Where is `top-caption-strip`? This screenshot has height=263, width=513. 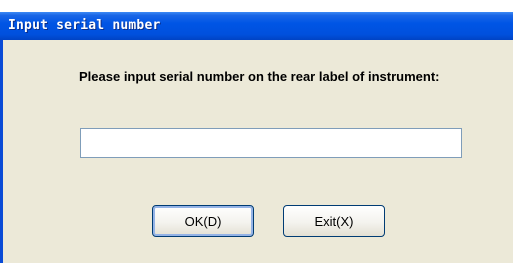 top-caption-strip is located at coordinates (256, 6).